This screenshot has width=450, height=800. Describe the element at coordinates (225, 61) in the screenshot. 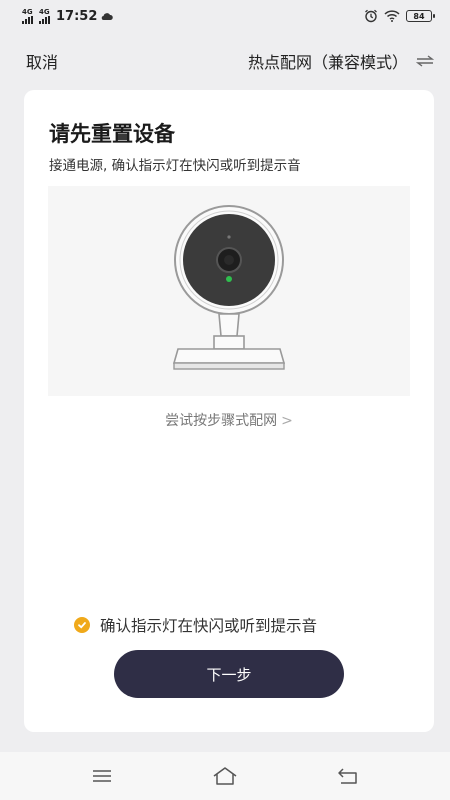

I see `nav-bar: 取消 热点配网（兼容模式）` at that location.